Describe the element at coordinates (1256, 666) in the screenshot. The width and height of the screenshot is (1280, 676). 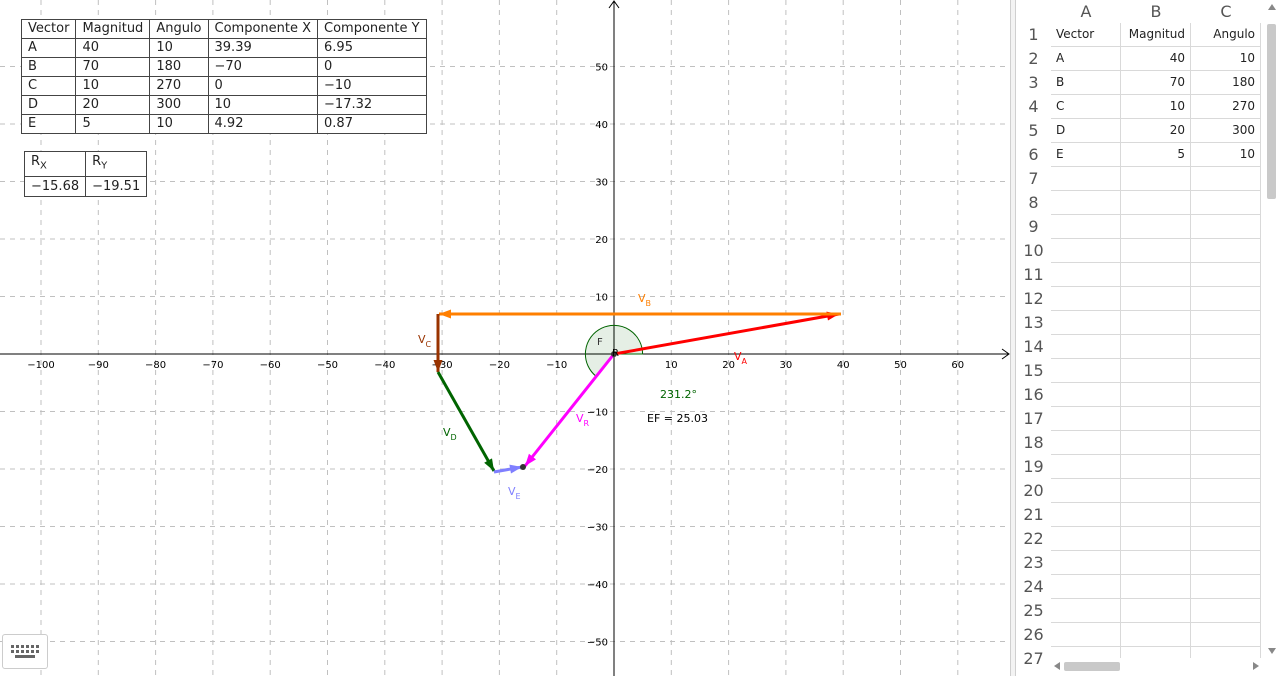
I see `scroll-right-icon` at that location.